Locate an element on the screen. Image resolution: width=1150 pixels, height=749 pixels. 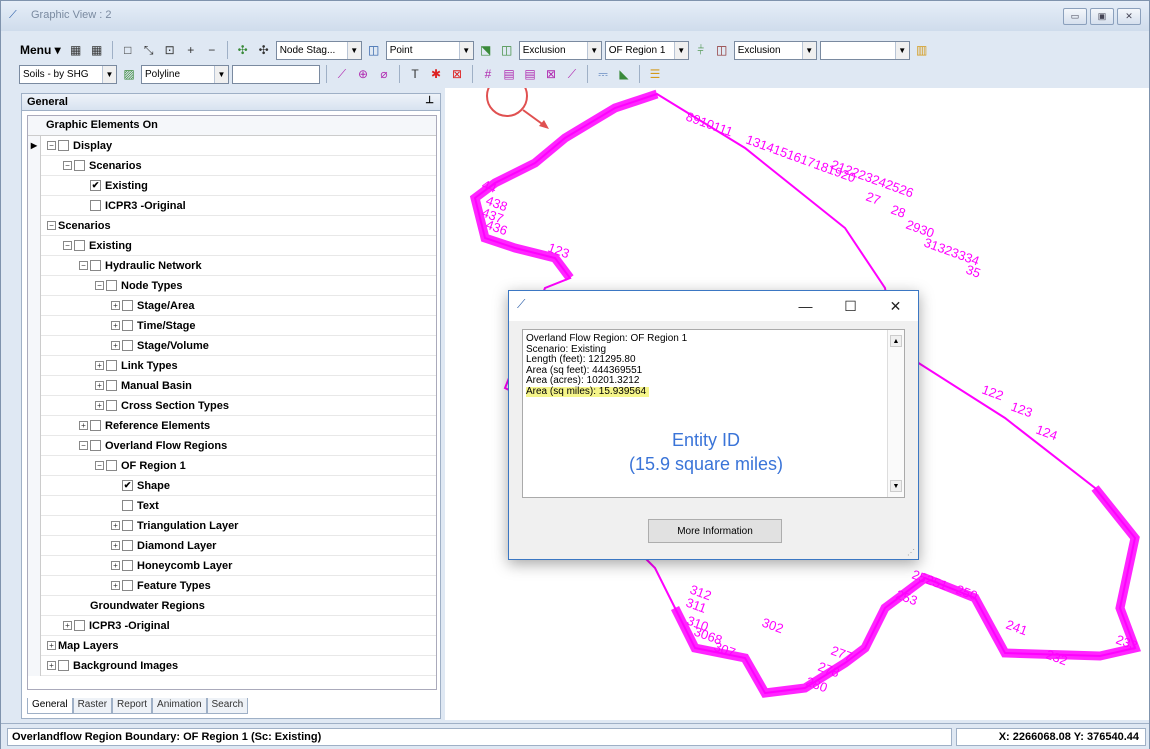
zoom-in-icon: + is located at coordinates (191, 50).